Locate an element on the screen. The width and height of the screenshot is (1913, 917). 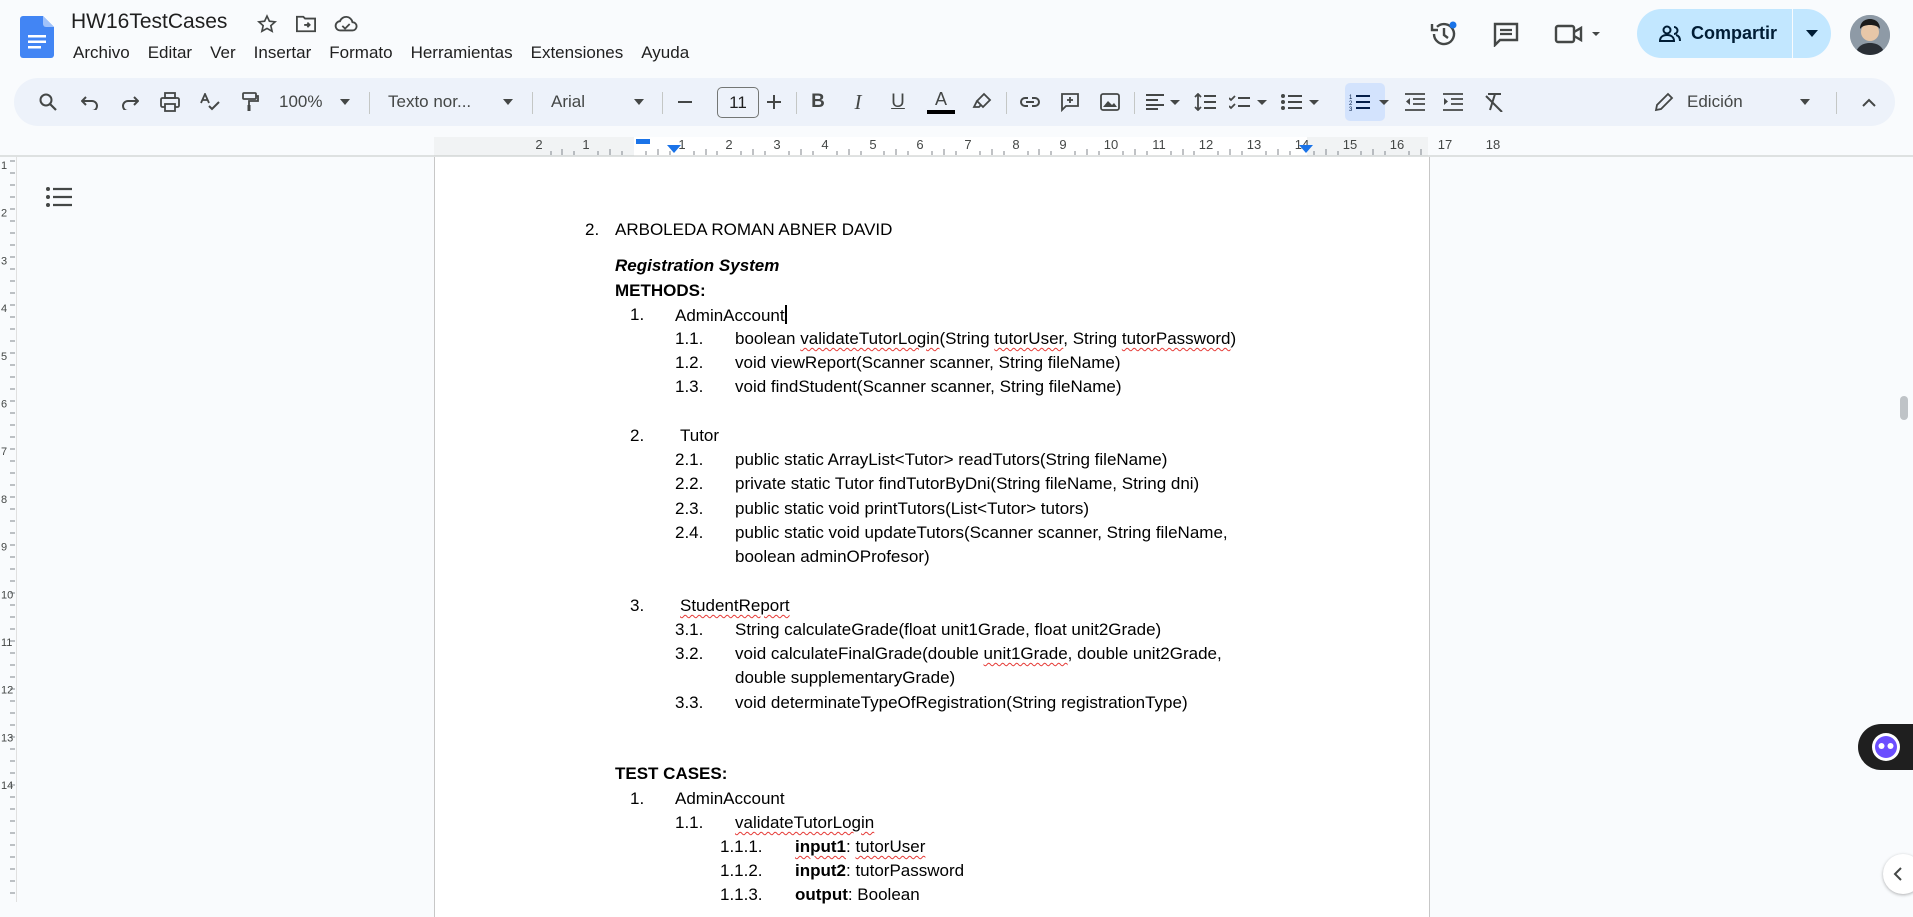
checklist-icon is located at coordinates (1249, 102).